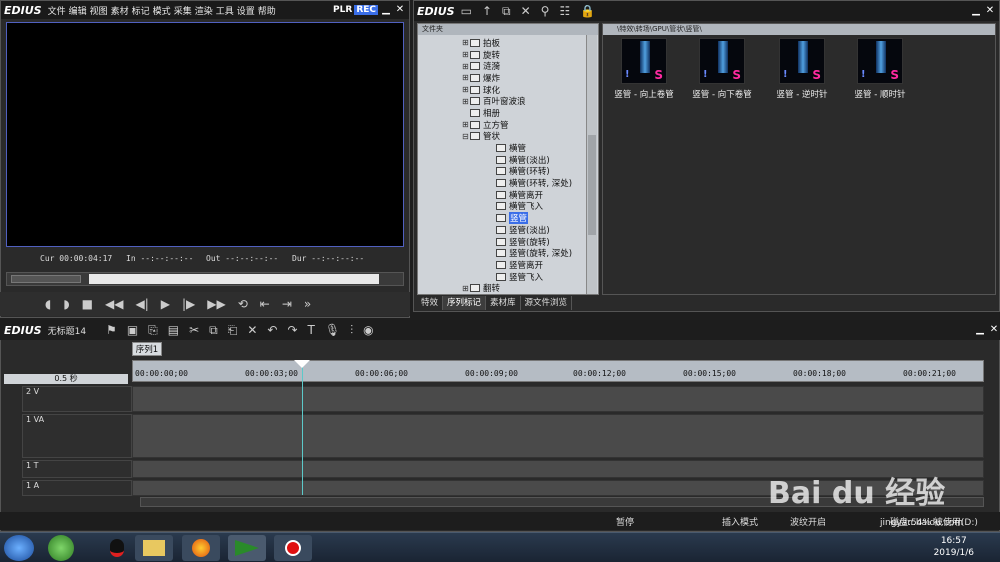  Describe the element at coordinates (141, 304) in the screenshot. I see `step-back-icon: ◀|` at that location.